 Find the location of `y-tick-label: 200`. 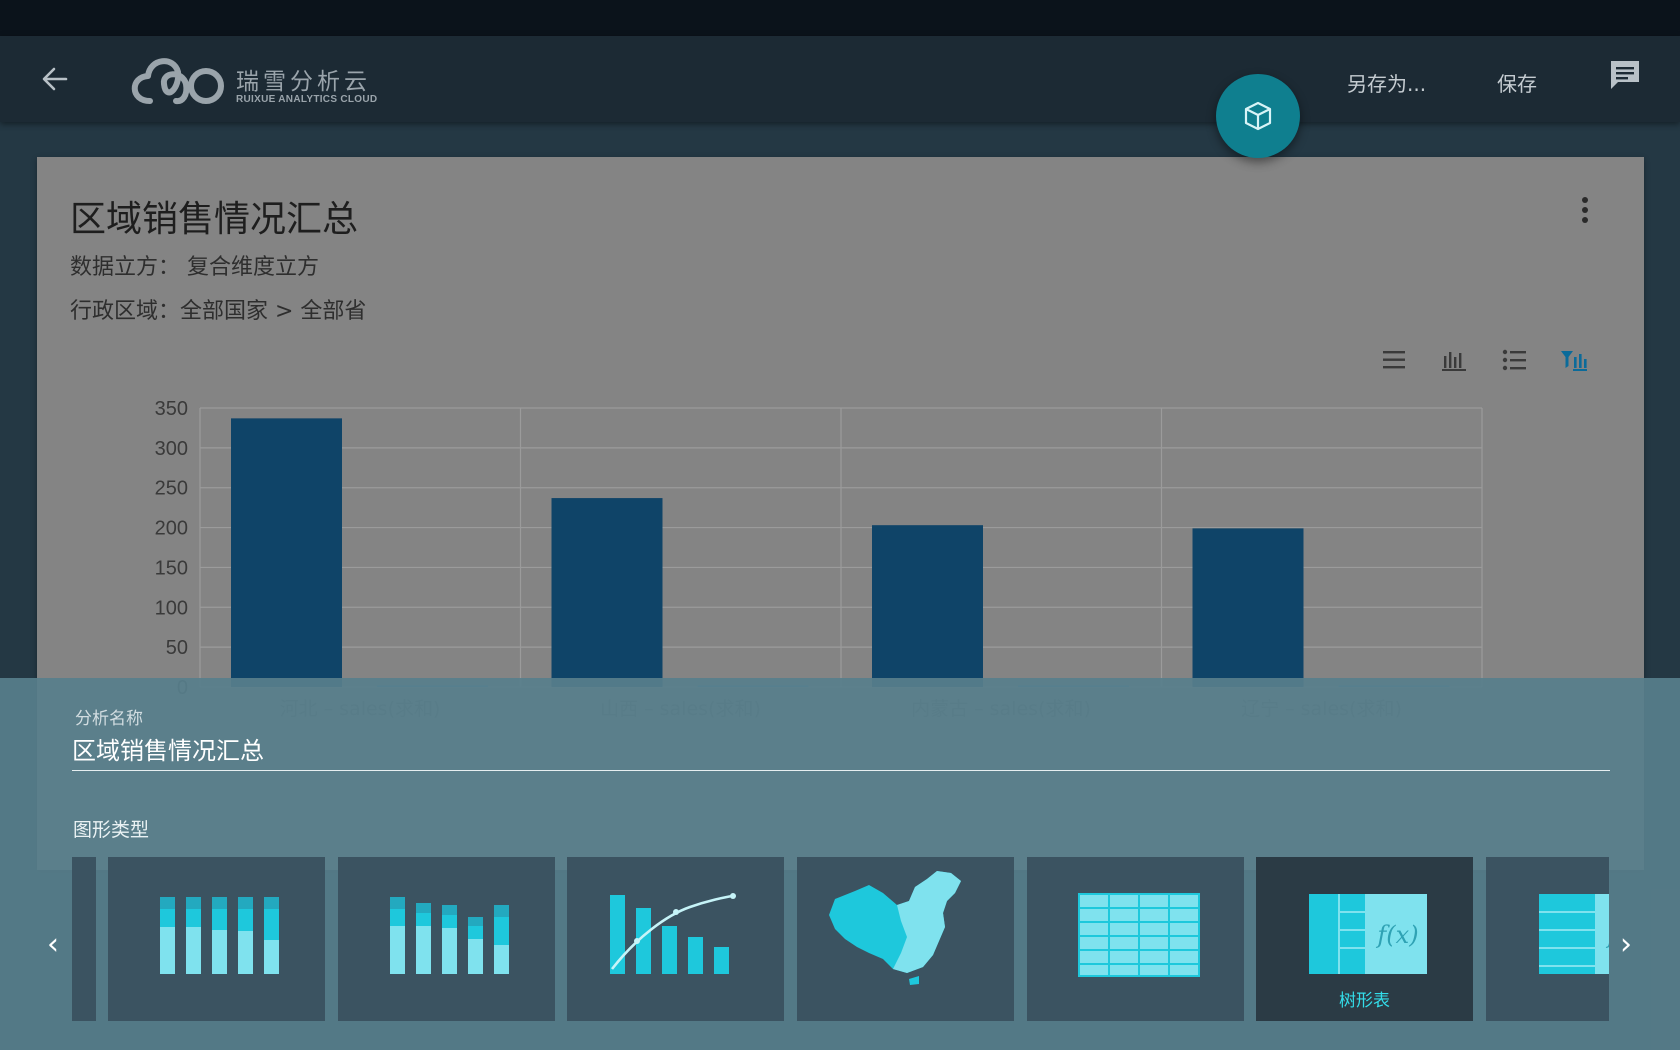

y-tick-label: 200 is located at coordinates (171, 529).